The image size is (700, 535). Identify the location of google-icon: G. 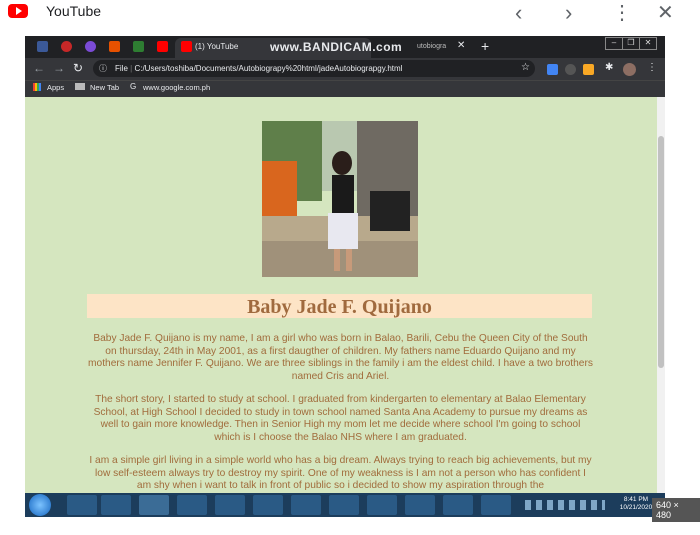
(133, 86).